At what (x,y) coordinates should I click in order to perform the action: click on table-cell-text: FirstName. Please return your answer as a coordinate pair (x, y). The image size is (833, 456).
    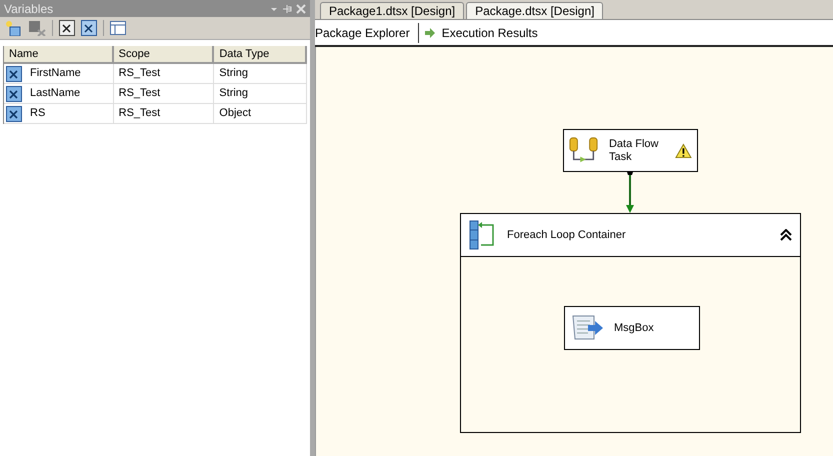
    Looking at the image, I should click on (55, 74).